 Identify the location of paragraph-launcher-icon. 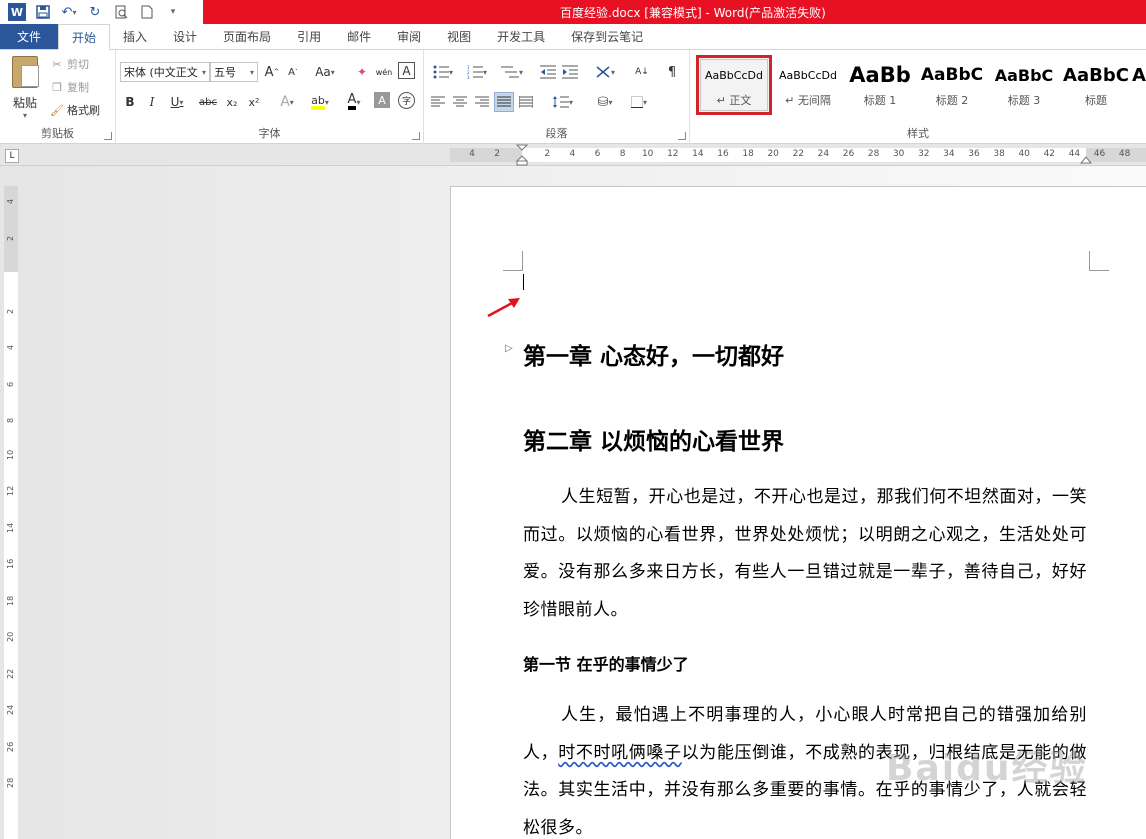
(682, 136).